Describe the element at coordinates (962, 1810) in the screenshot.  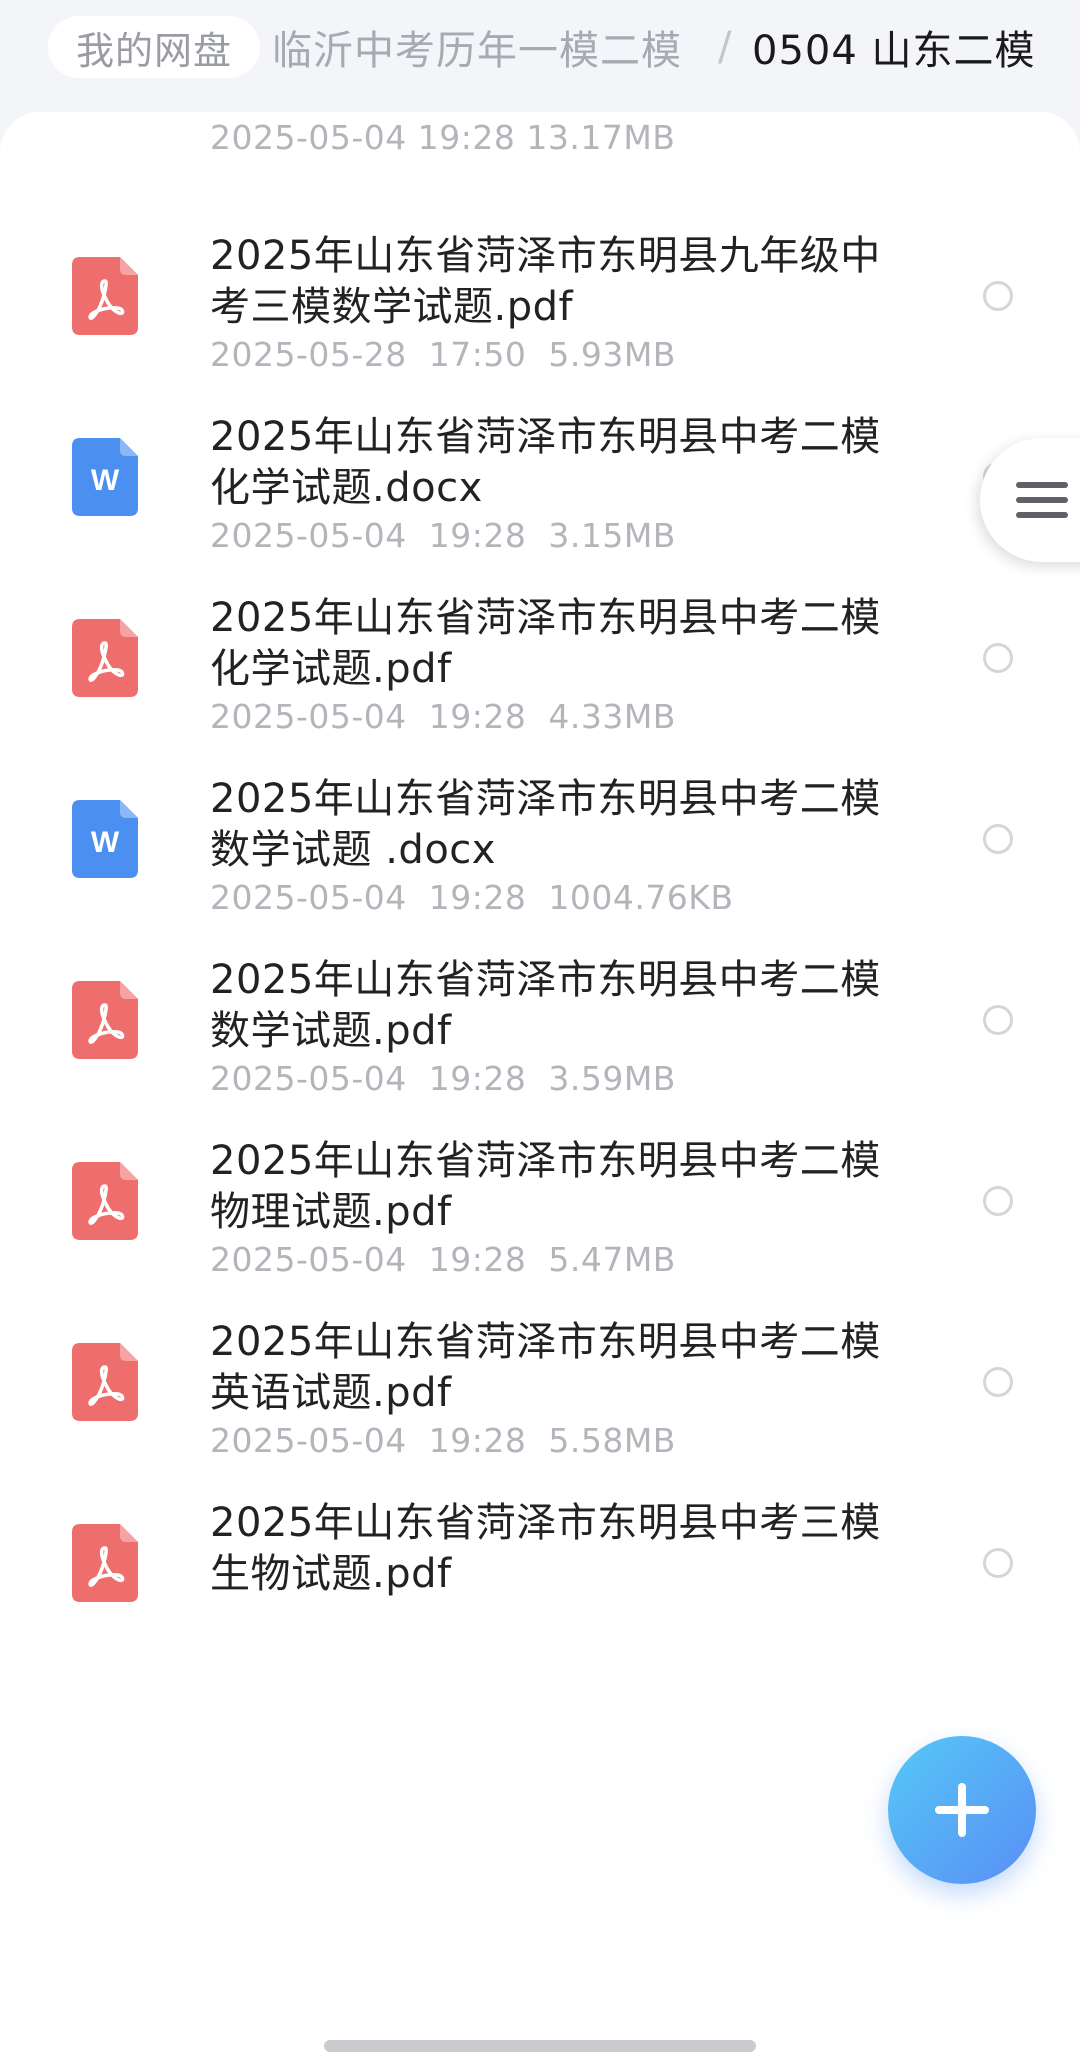
I see `add-button` at that location.